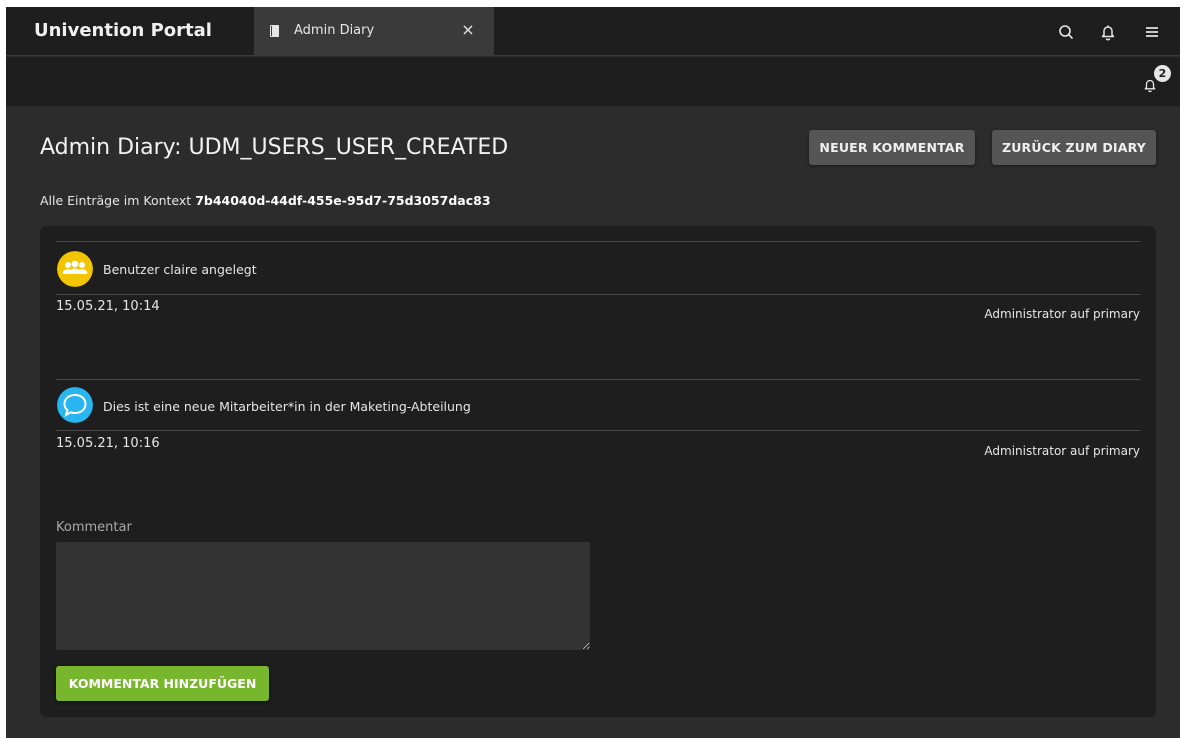 This screenshot has height=738, width=1186. I want to click on comment-icon, so click(75, 405).